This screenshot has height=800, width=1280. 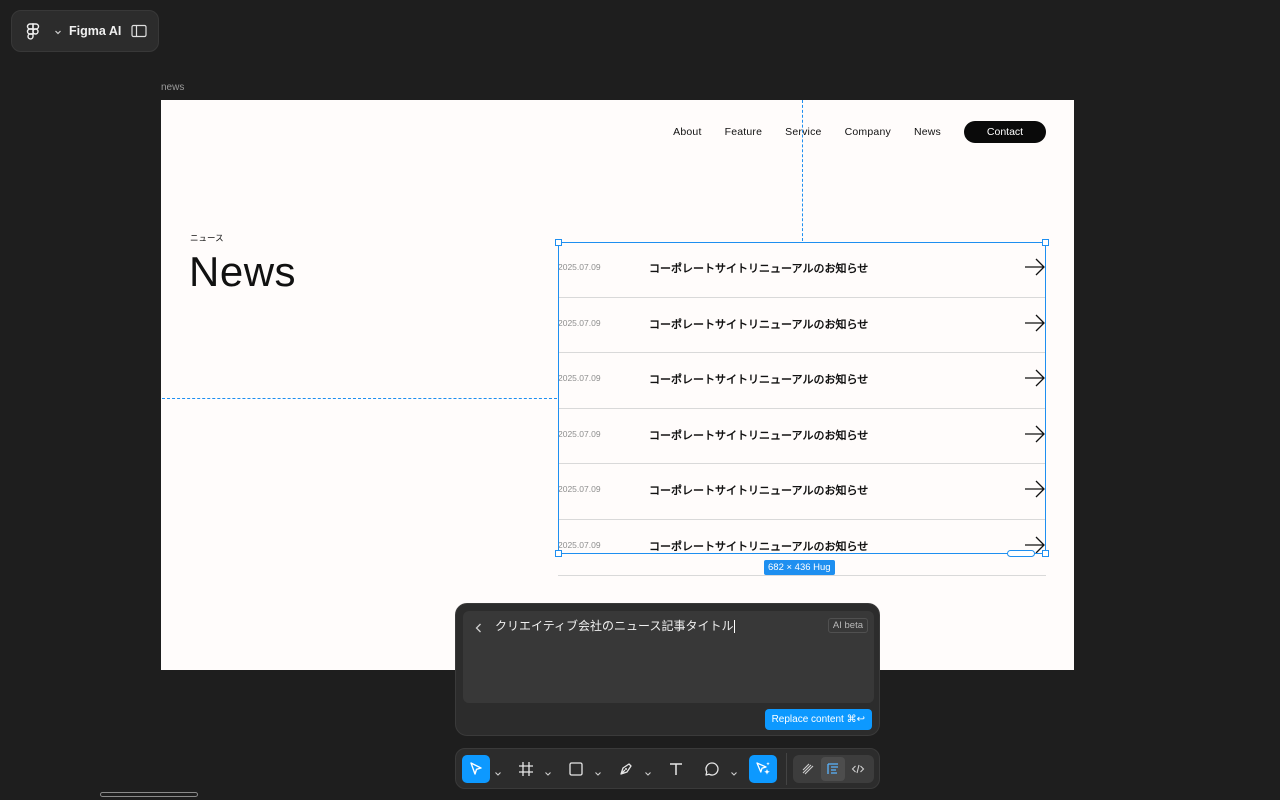 I want to click on code-brackets-icon, so click(x=858, y=769).